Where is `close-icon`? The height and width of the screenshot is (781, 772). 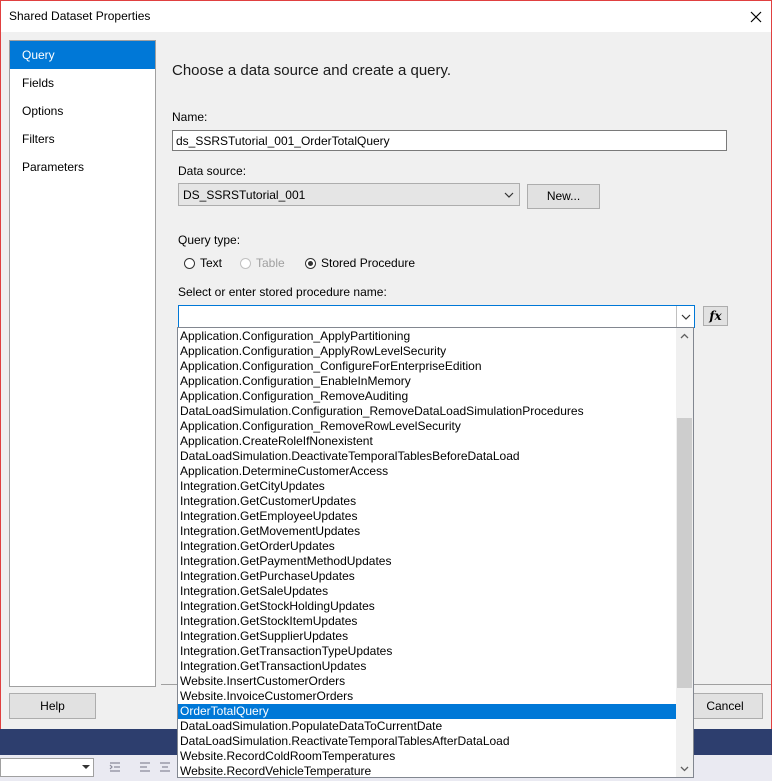
close-icon is located at coordinates (756, 16).